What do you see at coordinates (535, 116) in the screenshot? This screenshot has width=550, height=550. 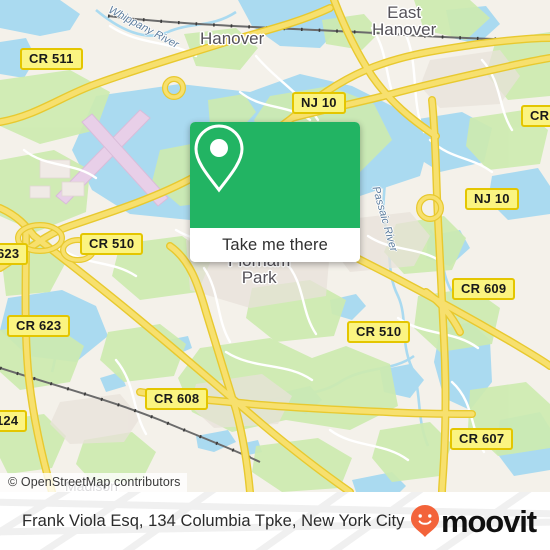 I see `road-shield-cr-top-right: CR` at bounding box center [535, 116].